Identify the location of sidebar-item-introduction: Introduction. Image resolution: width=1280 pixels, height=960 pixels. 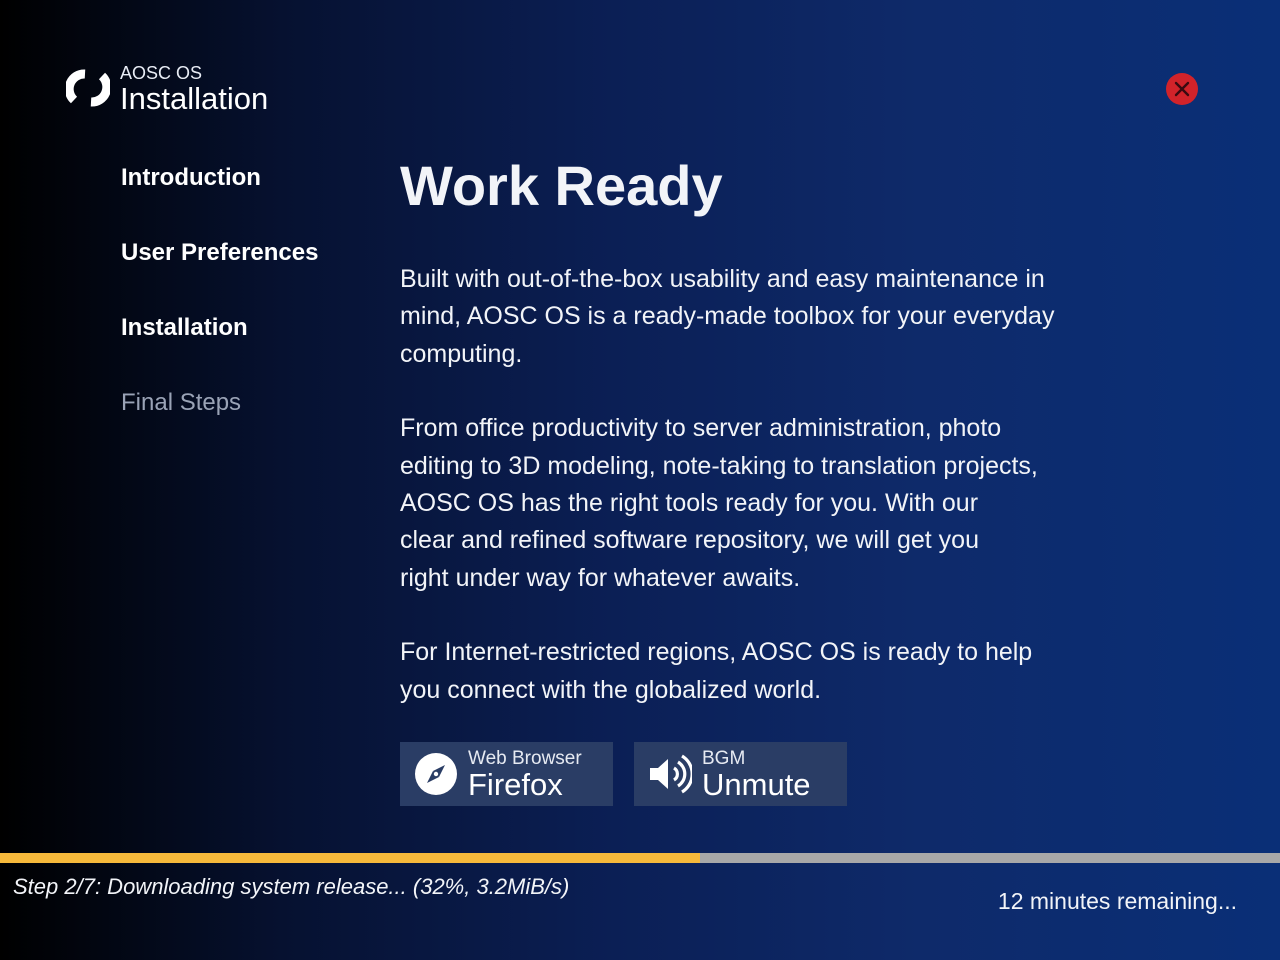
(219, 199).